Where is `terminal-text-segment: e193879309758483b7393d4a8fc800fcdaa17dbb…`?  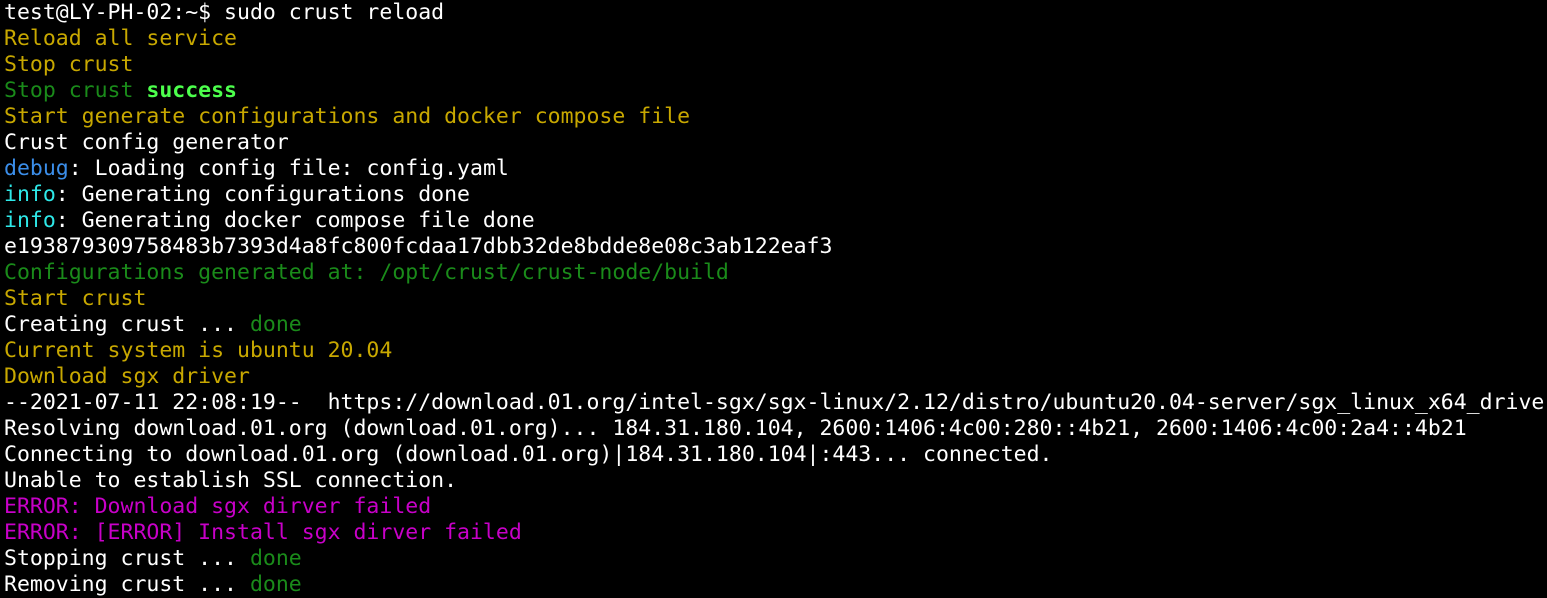 terminal-text-segment: e193879309758483b7393d4a8fc800fcdaa17dbb… is located at coordinates (418, 246).